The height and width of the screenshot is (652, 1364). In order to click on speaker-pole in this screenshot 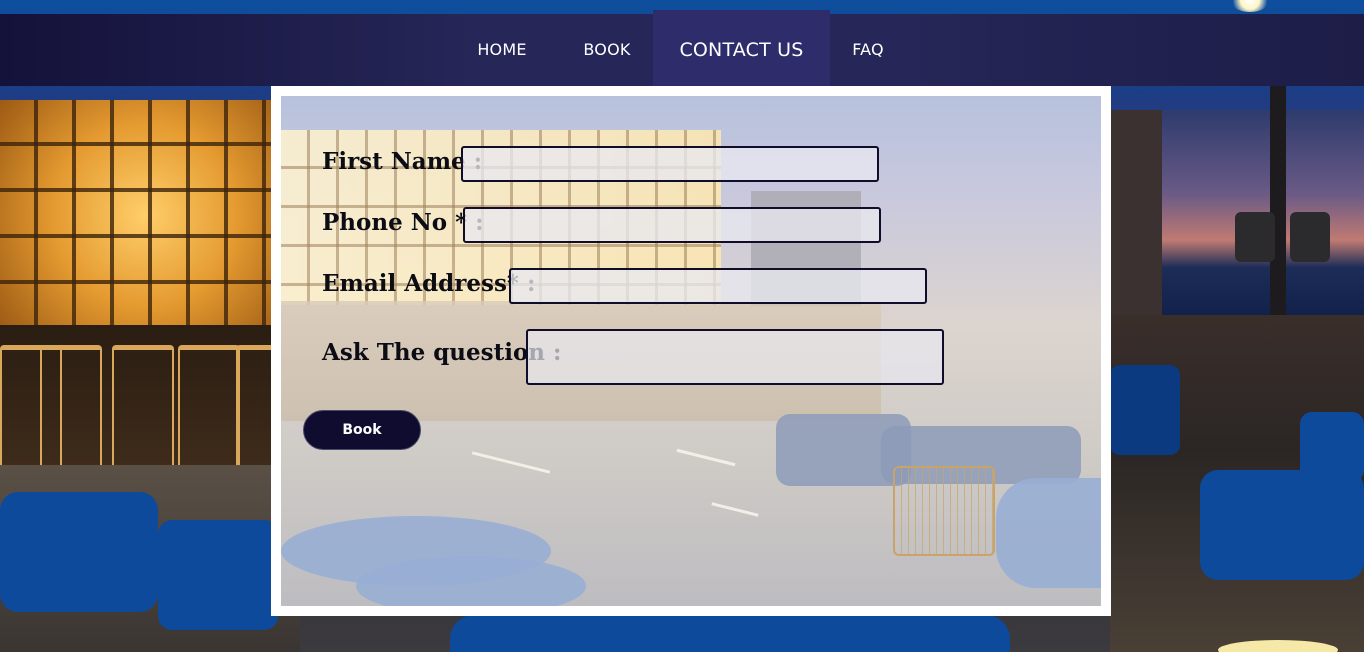, I will do `click(1278, 201)`.